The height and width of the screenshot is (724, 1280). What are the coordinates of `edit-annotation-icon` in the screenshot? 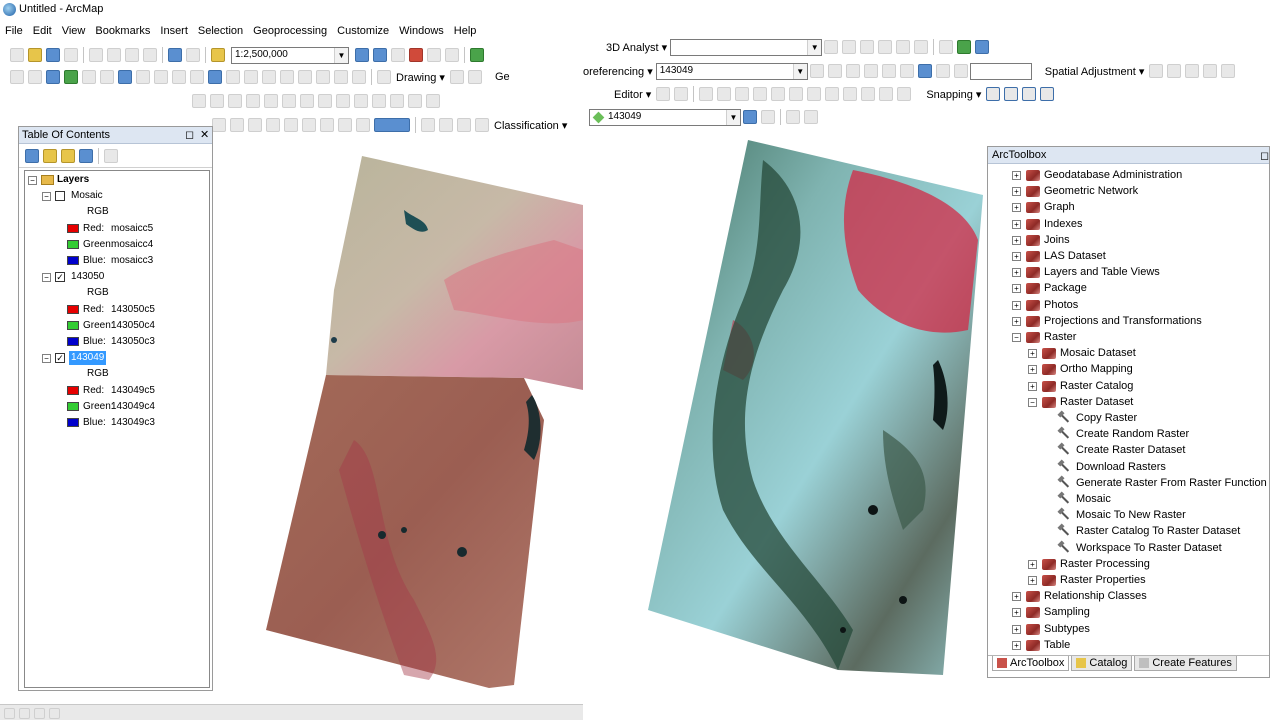 It's located at (681, 94).